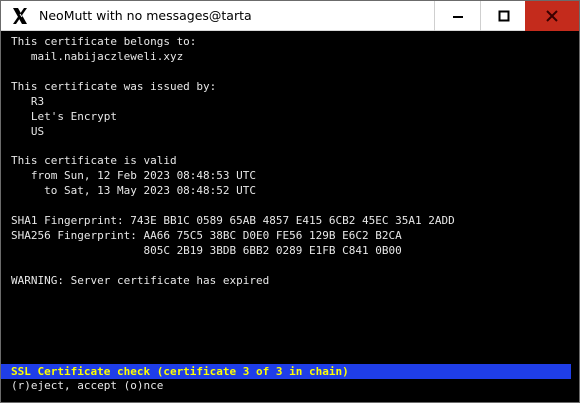  What do you see at coordinates (145, 15) in the screenshot?
I see `window-title: NeoMutt with no messages@tarta` at bounding box center [145, 15].